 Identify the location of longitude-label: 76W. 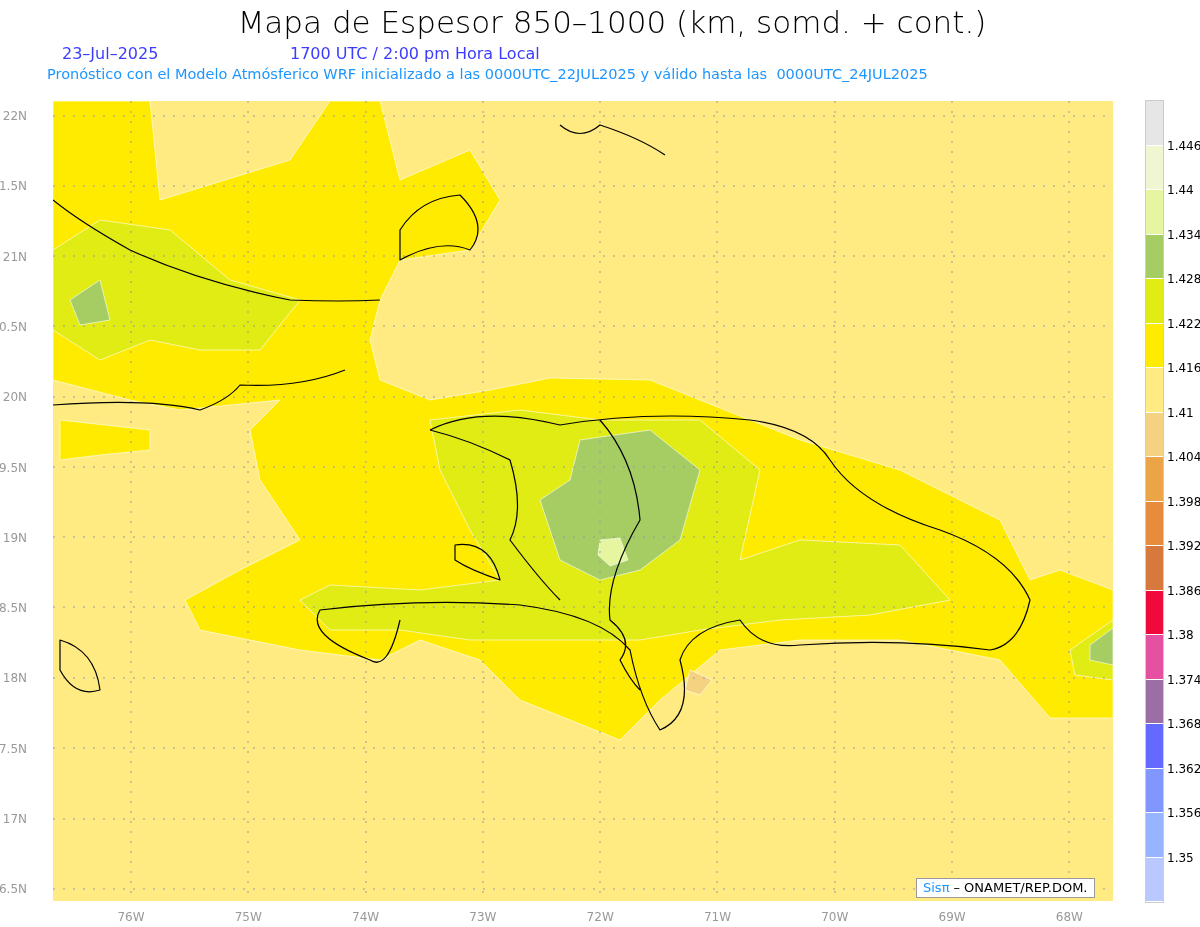
(131, 917).